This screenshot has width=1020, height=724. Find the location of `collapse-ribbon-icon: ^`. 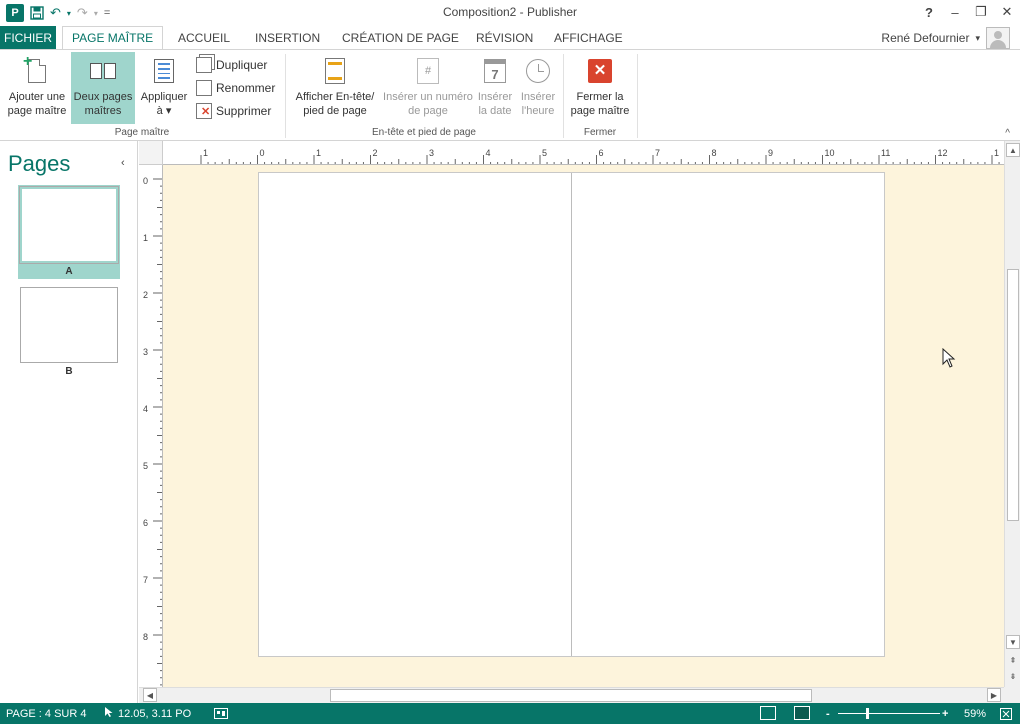

collapse-ribbon-icon: ^ is located at coordinates (1007, 133).